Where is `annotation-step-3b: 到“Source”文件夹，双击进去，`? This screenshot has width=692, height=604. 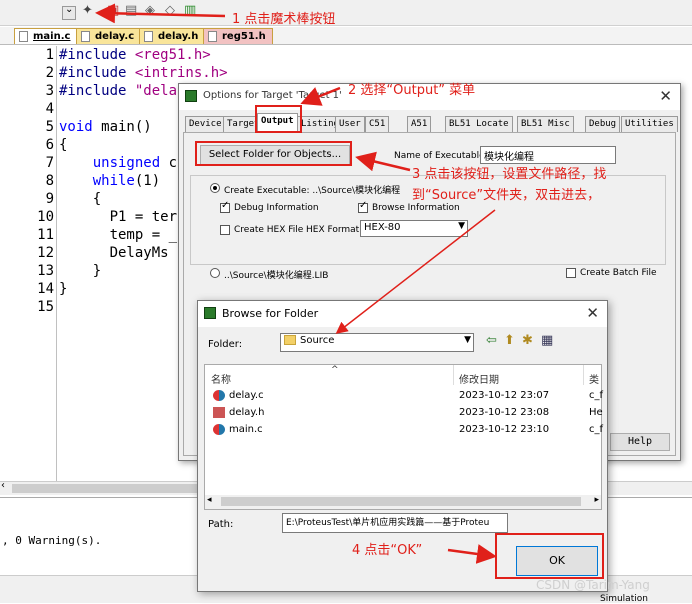 annotation-step-3b: 到“Source”文件夹，双击进去， is located at coordinates (506, 195).